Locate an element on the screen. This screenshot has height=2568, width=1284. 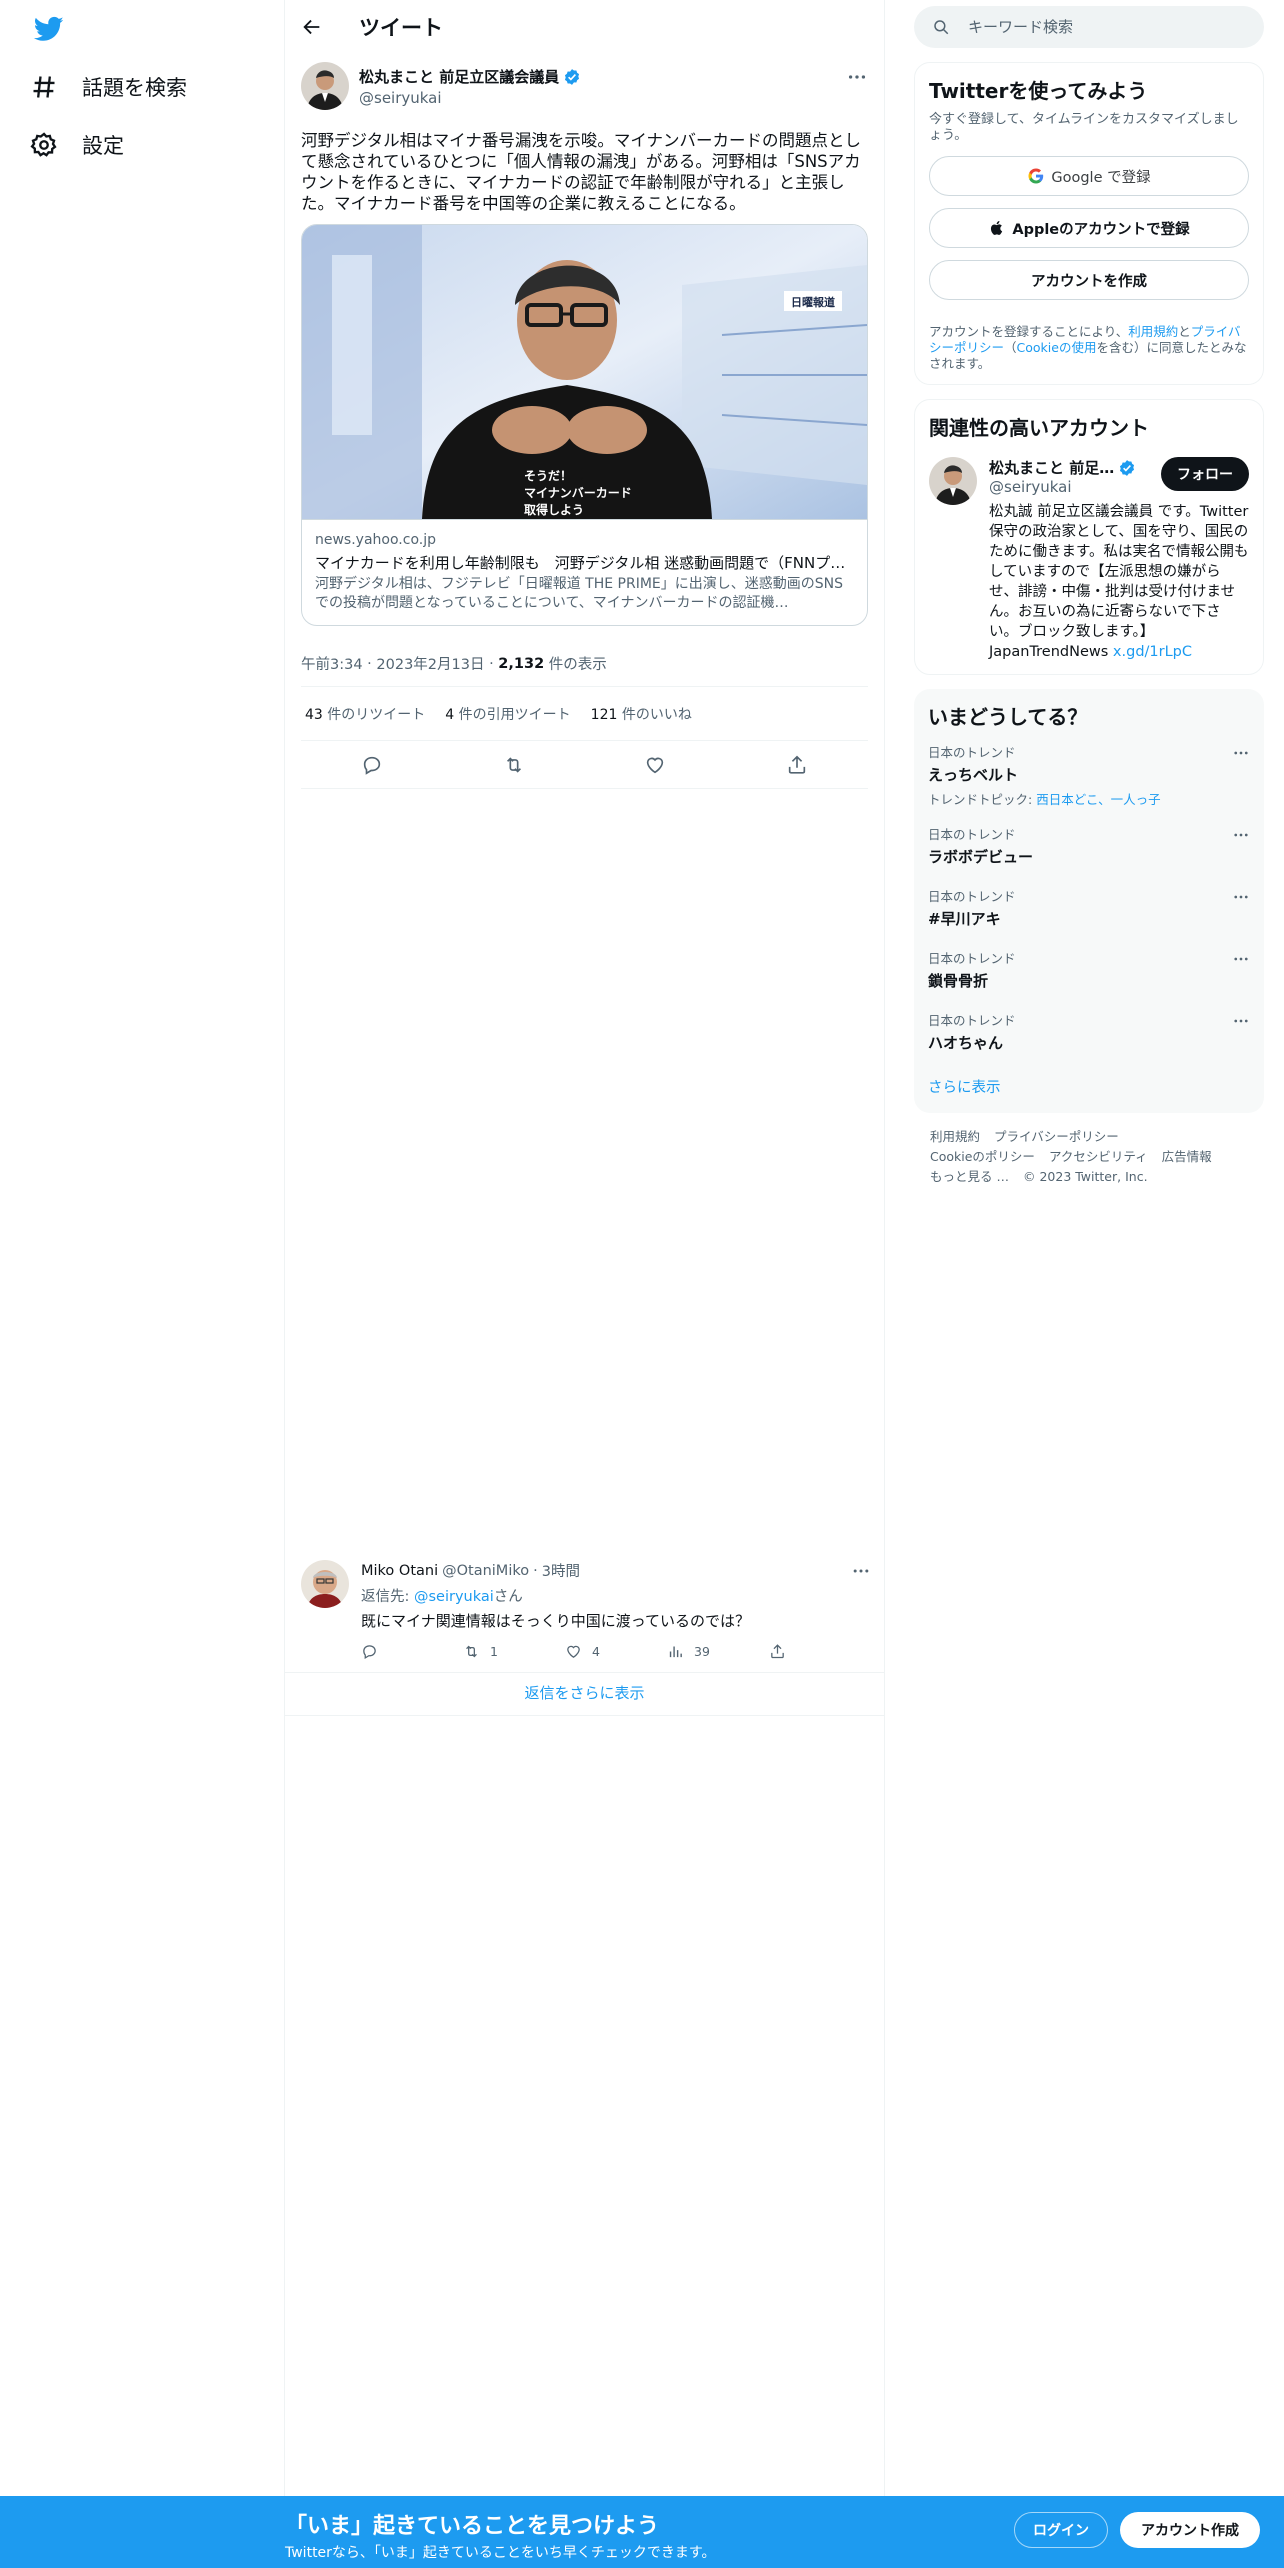
trend-topic: トレンドトピック: 西日本どこ、一人っ子 is located at coordinates (1089, 798).